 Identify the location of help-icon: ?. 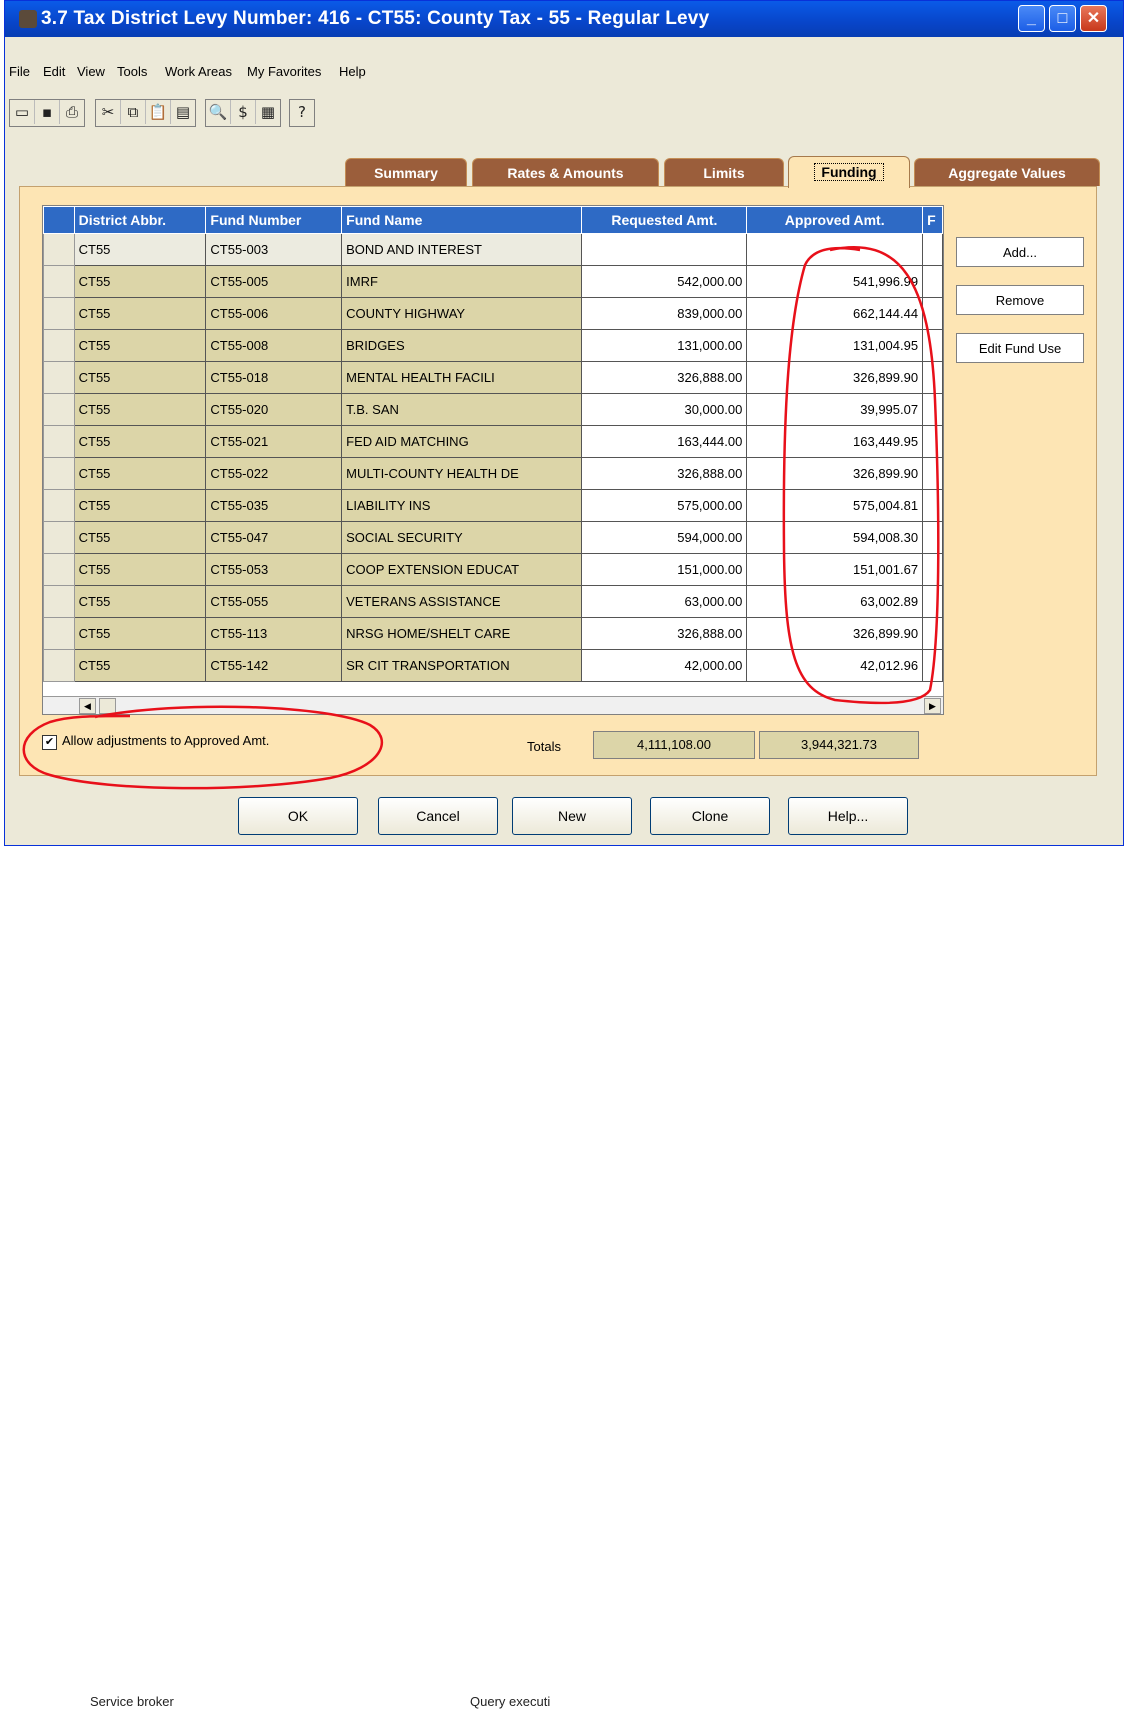
(302, 112).